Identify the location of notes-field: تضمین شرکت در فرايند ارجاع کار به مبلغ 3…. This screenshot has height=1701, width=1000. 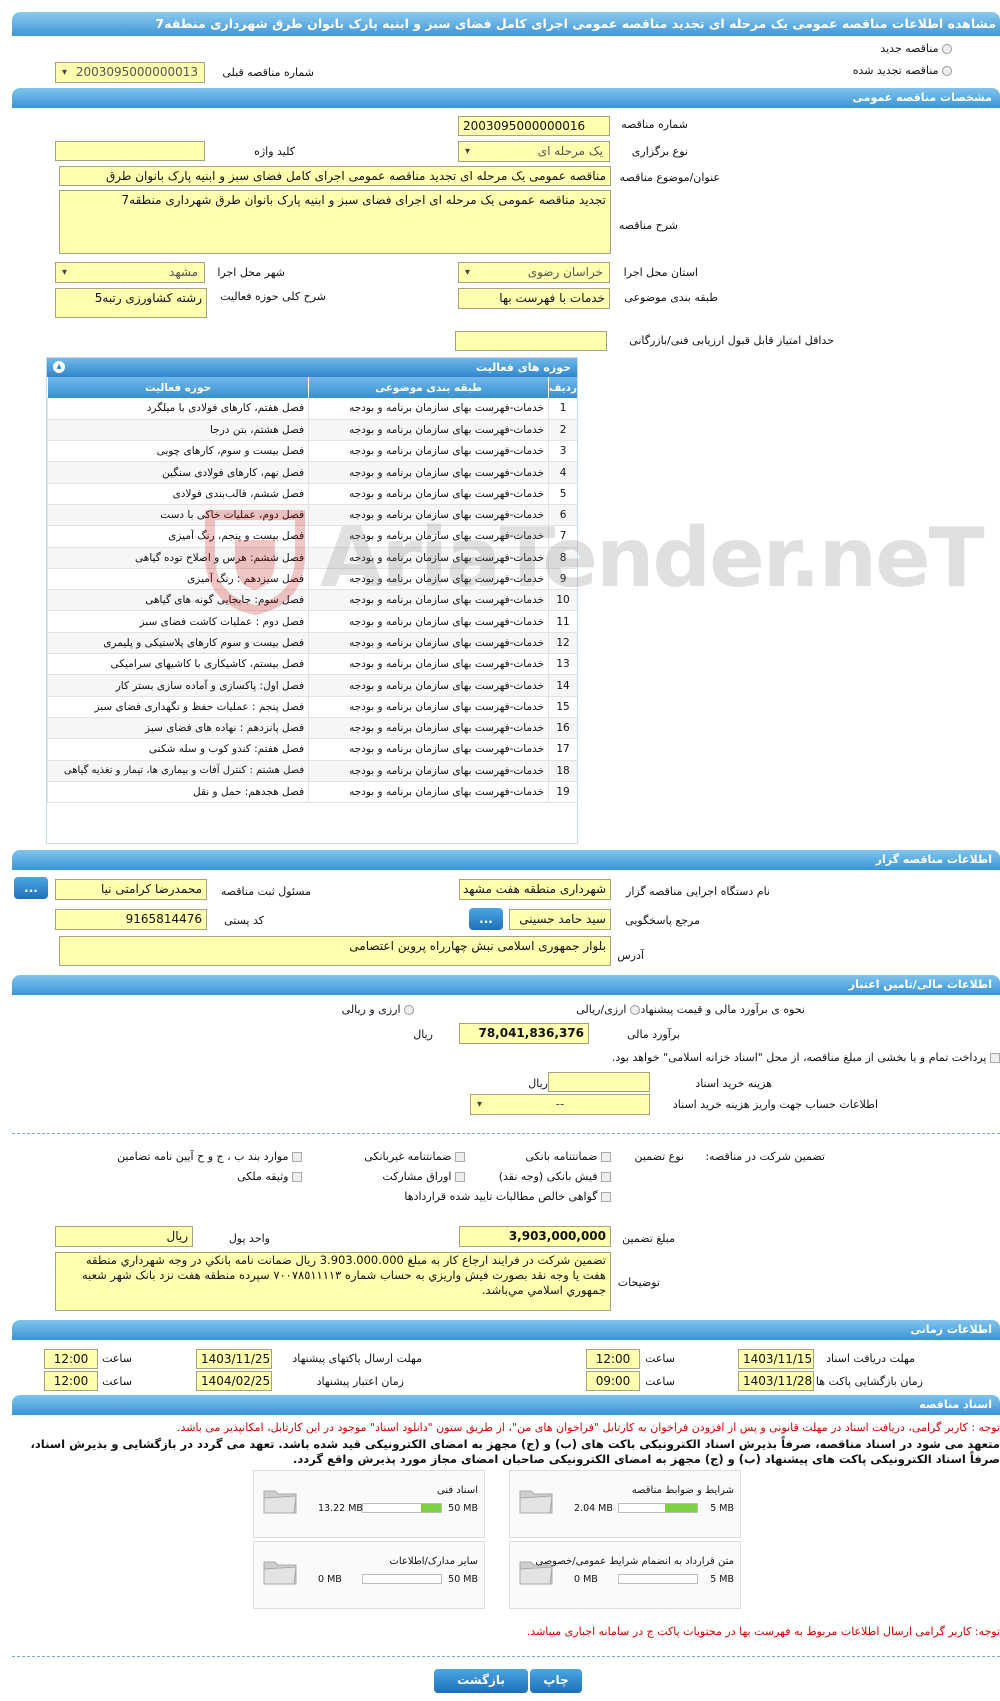
(333, 1281).